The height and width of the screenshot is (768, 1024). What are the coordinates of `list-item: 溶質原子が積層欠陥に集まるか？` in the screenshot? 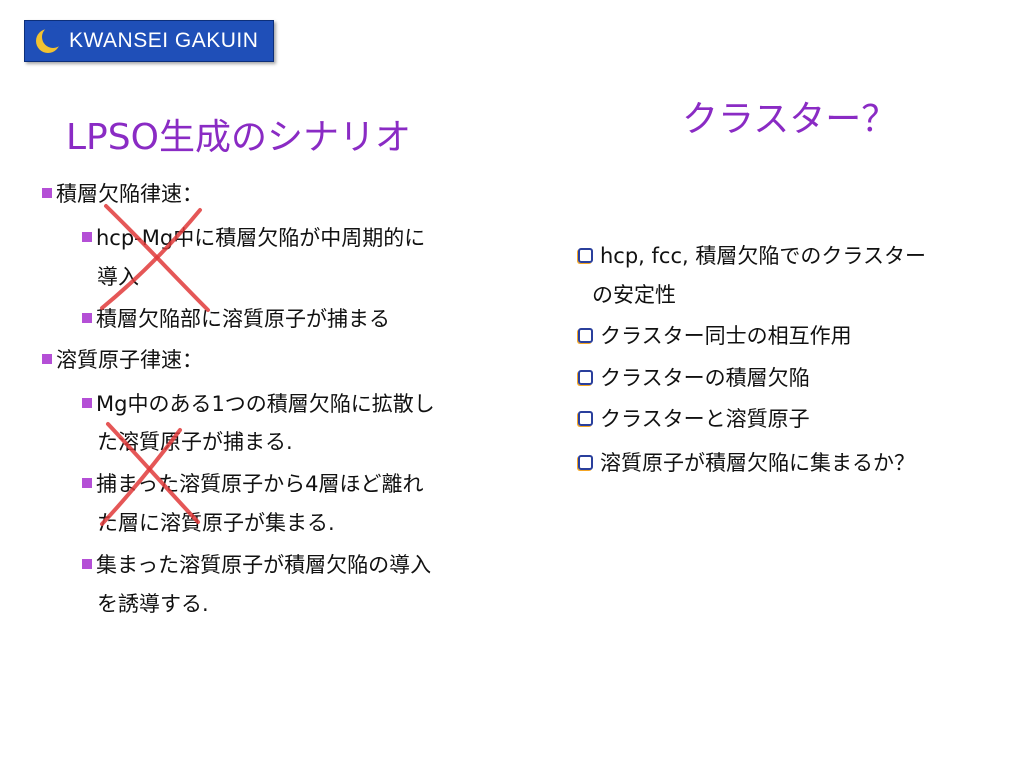 It's located at (746, 463).